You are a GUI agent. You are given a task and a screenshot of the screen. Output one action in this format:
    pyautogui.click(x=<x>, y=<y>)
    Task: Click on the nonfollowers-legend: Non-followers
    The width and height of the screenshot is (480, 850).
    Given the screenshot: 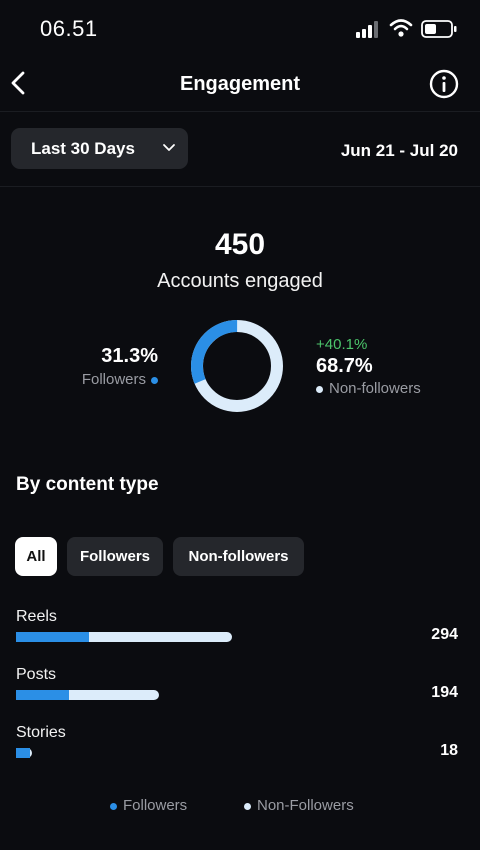 What is the action you would take?
    pyautogui.click(x=368, y=388)
    